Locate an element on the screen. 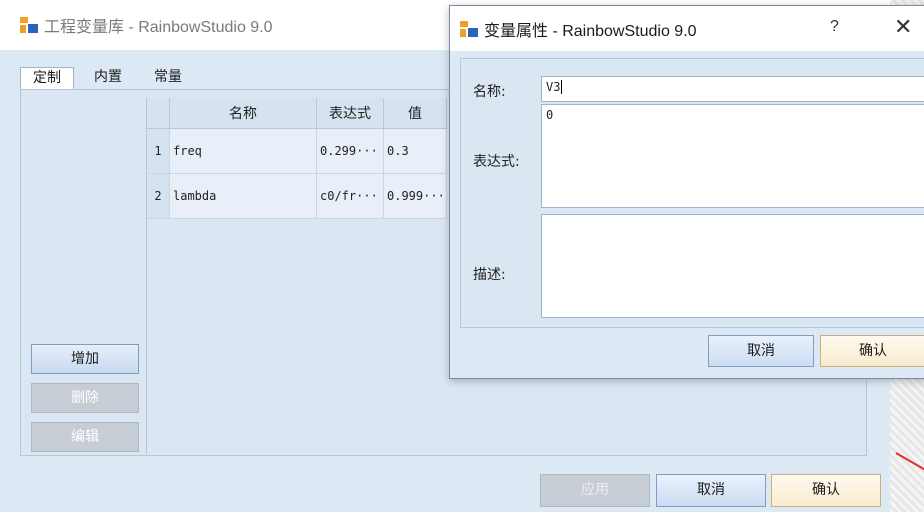  main-window-title: 工程变量库 - RainbowStudio 9.0 is located at coordinates (158, 27).